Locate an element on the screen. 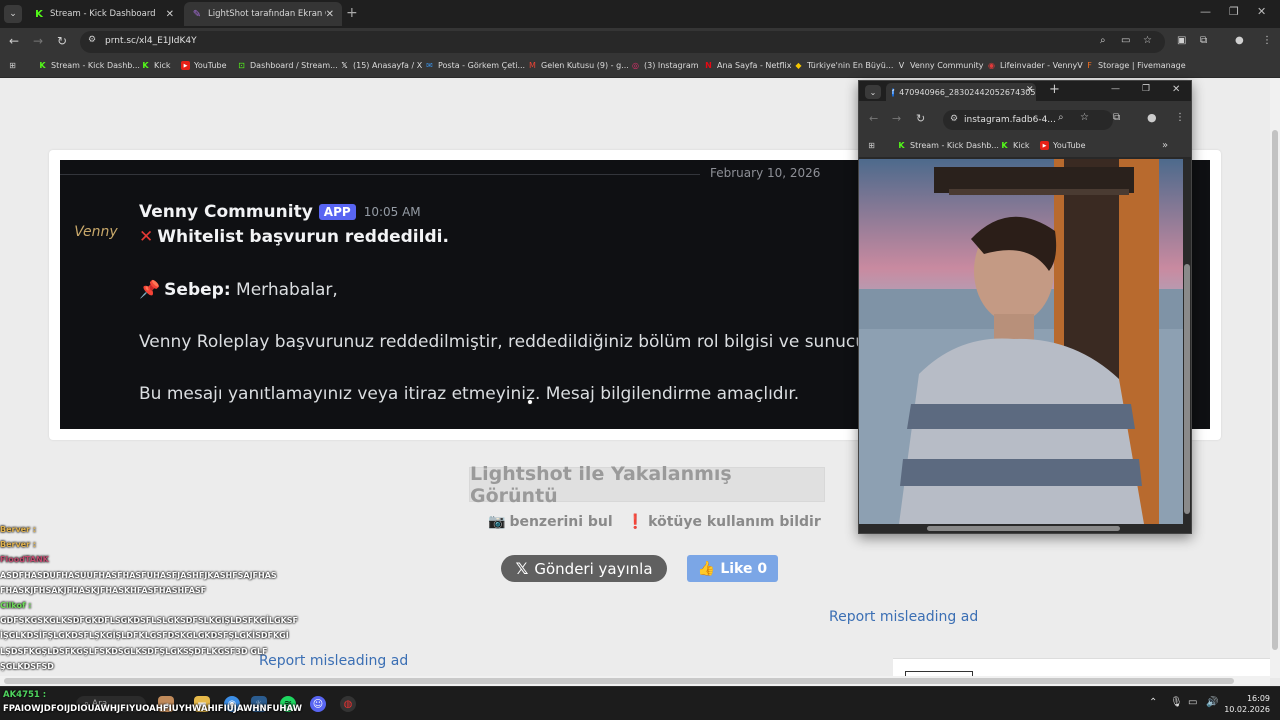 The height and width of the screenshot is (720, 1280). bookmark-item: 𝕏 (15) Anasayfa / X is located at coordinates (381, 65).